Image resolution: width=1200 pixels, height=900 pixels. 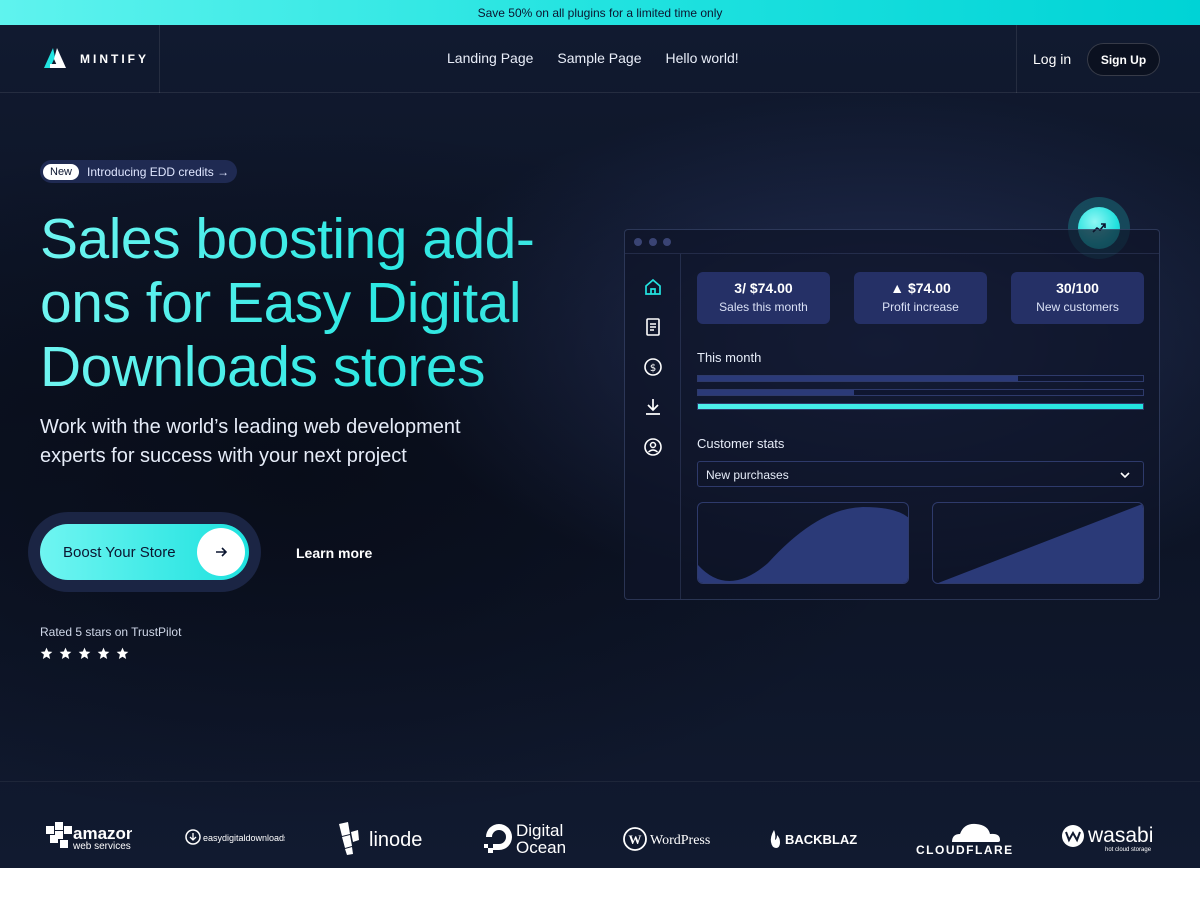 What do you see at coordinates (1125, 475) in the screenshot?
I see `chevron-down-icon` at bounding box center [1125, 475].